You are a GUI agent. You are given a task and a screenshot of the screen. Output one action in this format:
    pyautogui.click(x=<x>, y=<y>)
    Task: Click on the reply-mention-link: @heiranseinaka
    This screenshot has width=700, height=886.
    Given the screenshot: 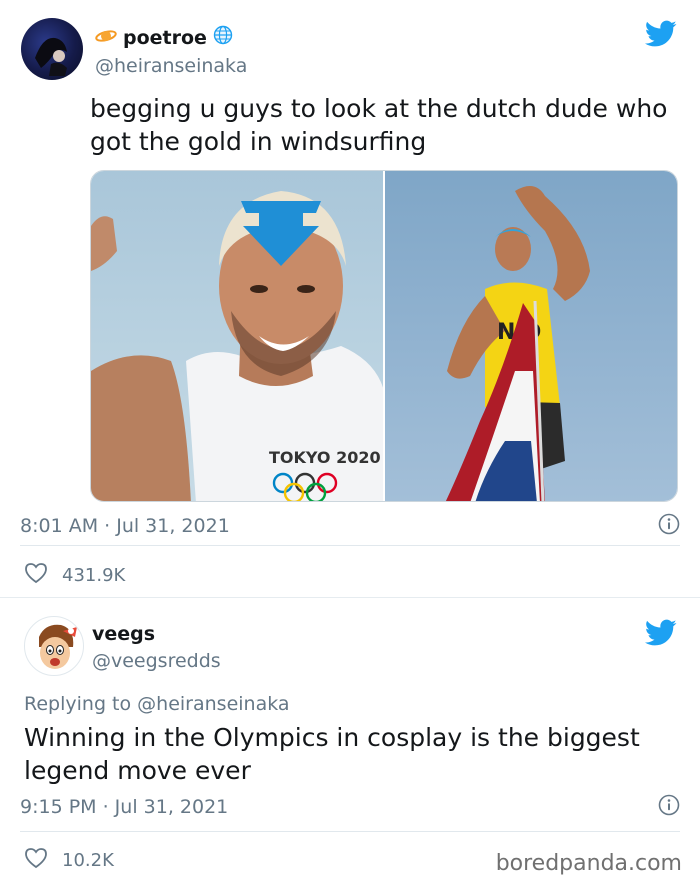 What is the action you would take?
    pyautogui.click(x=213, y=704)
    